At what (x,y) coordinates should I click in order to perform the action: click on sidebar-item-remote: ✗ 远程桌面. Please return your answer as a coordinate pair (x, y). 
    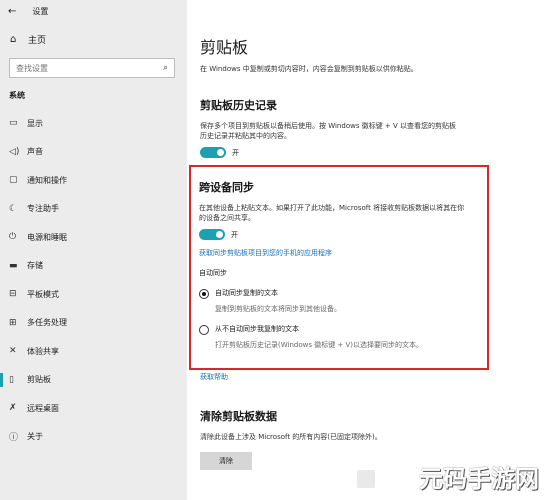
    Looking at the image, I should click on (93, 408).